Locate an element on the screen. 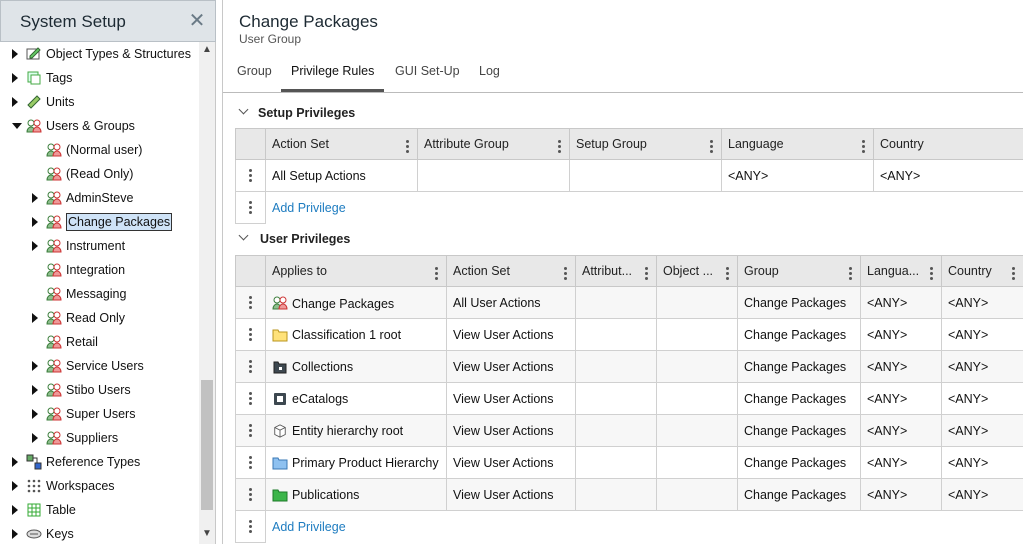 The image size is (1023, 544). tree-item-label: Units is located at coordinates (60, 102).